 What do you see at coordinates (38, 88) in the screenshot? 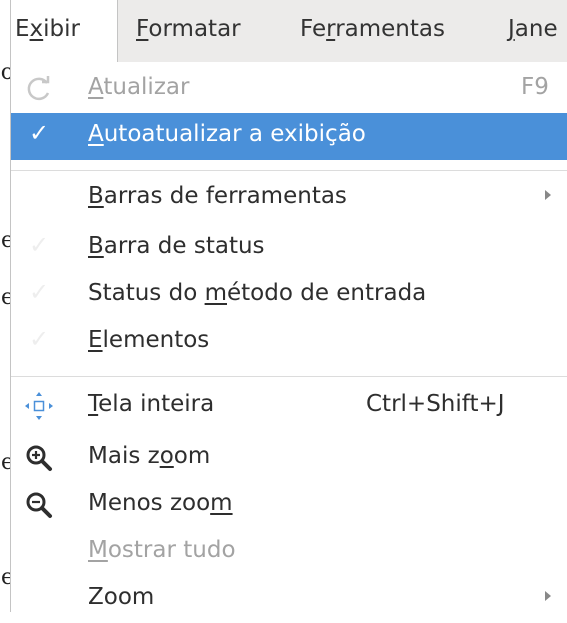
I see `refresh-icon` at bounding box center [38, 88].